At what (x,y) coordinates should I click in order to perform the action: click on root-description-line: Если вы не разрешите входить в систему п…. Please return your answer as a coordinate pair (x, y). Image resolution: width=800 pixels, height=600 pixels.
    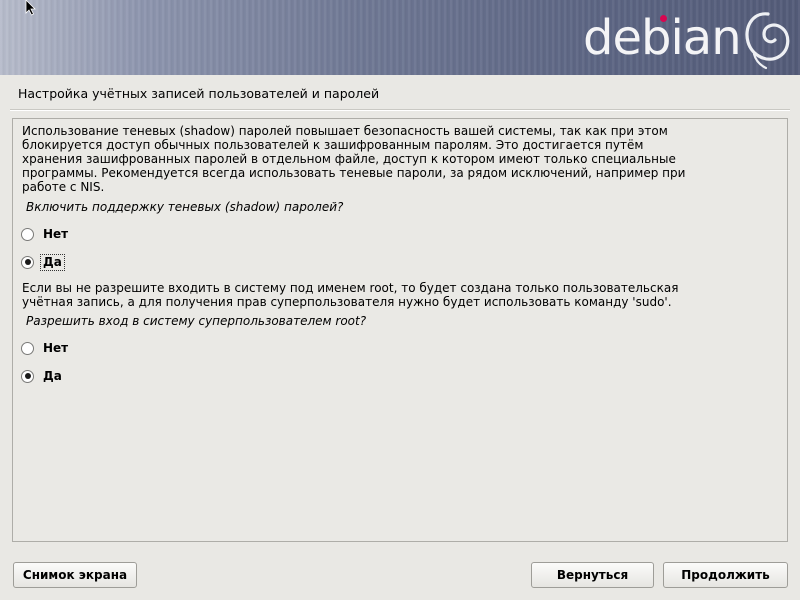
    Looking at the image, I should click on (350, 288).